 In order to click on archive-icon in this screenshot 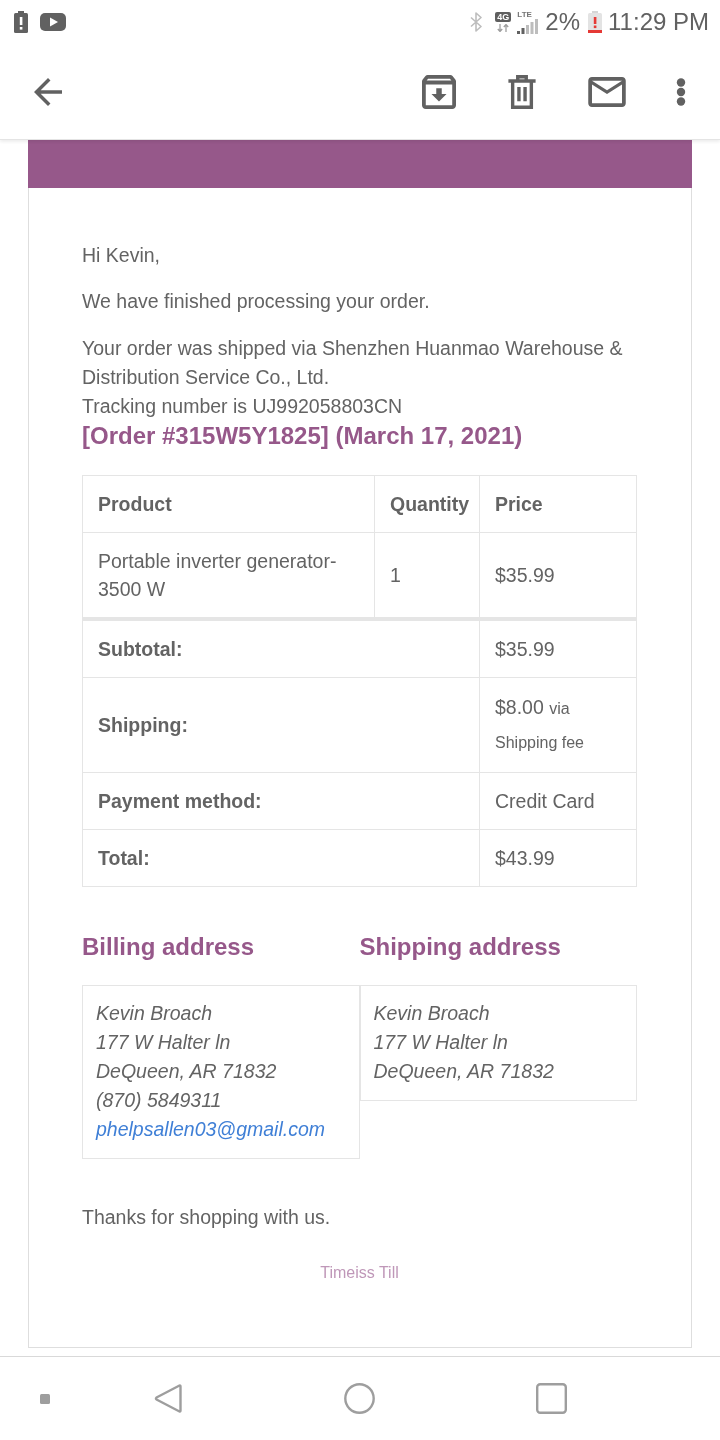, I will do `click(439, 91)`.